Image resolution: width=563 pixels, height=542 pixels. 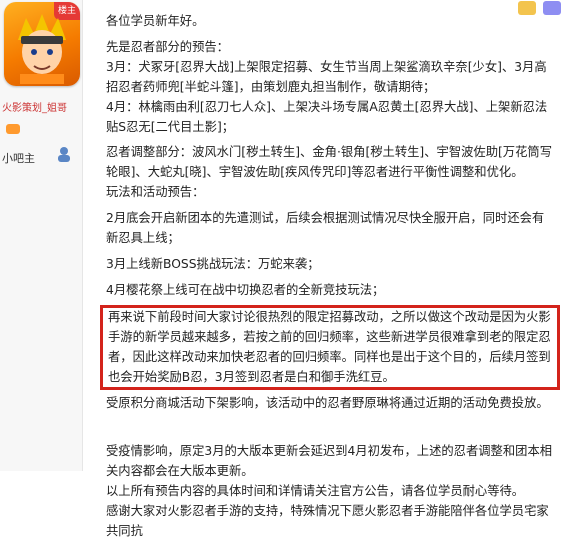 What do you see at coordinates (34, 106) in the screenshot?
I see `user-name: 火影策划_姐哥` at bounding box center [34, 106].